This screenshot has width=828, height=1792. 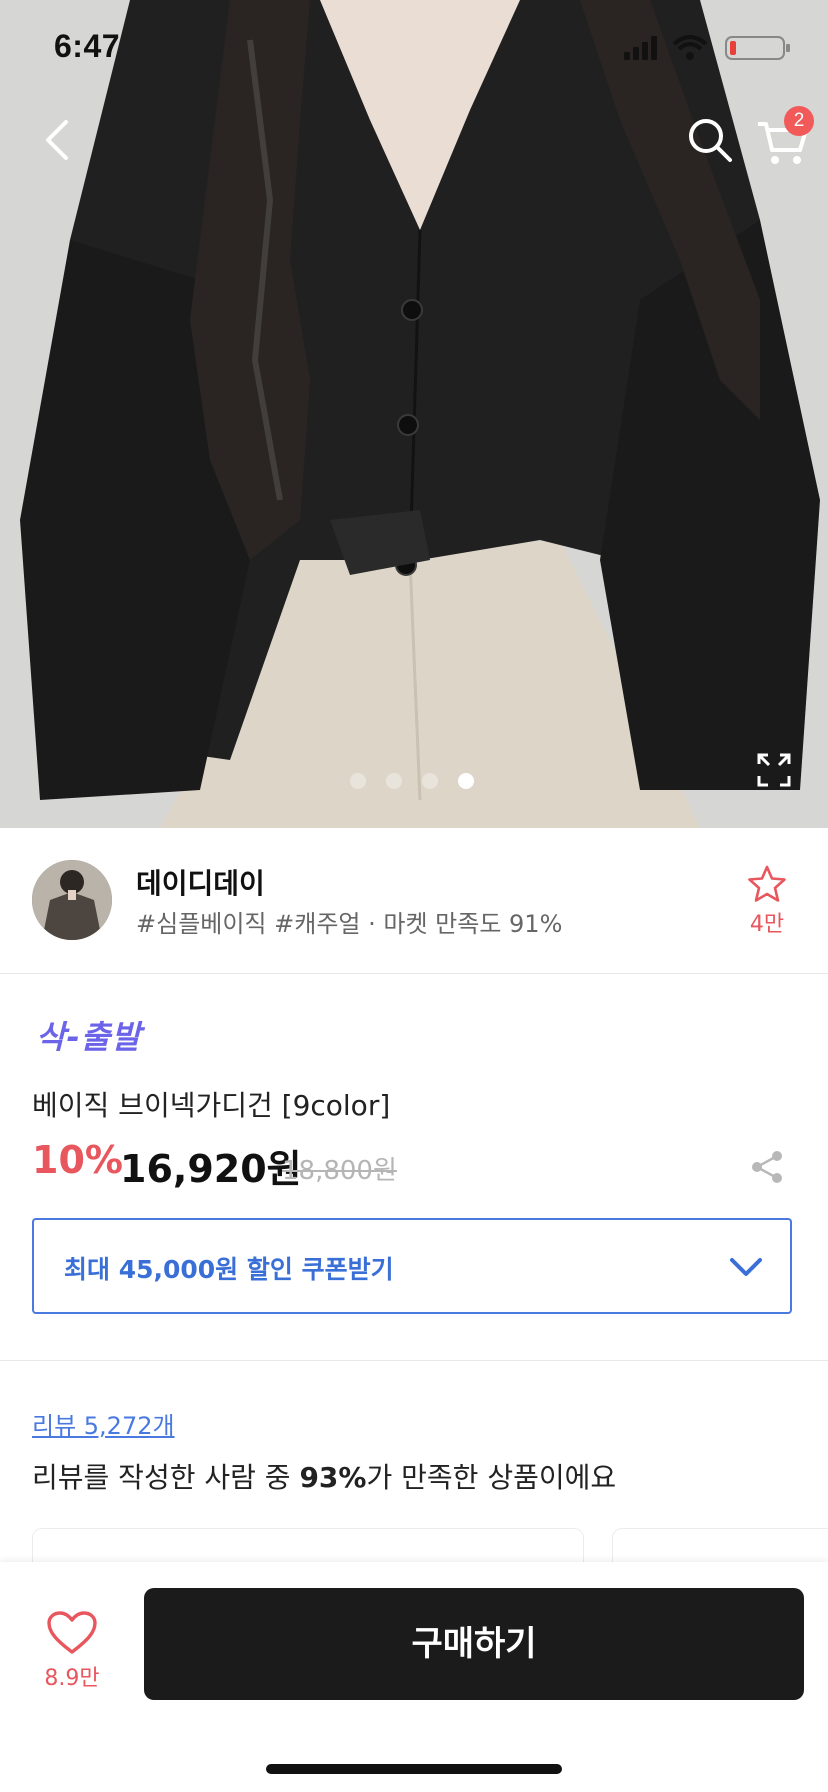 I want to click on status-time: 6:47, so click(x=87, y=46).